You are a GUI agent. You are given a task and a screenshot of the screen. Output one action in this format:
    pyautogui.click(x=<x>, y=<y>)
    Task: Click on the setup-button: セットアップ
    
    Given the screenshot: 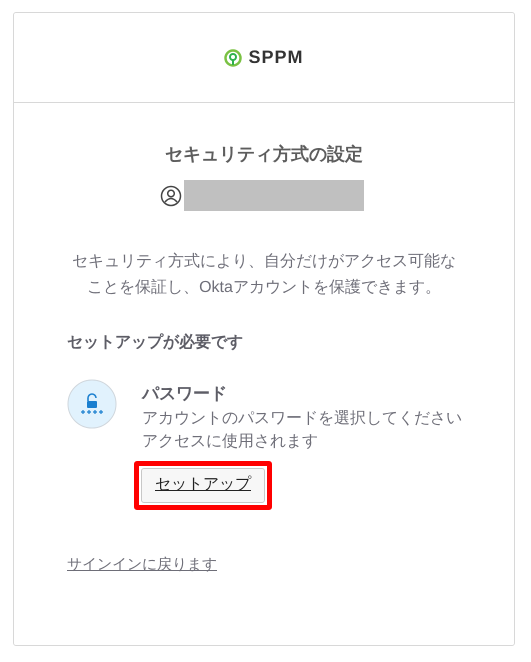 What is the action you would take?
    pyautogui.click(x=203, y=485)
    